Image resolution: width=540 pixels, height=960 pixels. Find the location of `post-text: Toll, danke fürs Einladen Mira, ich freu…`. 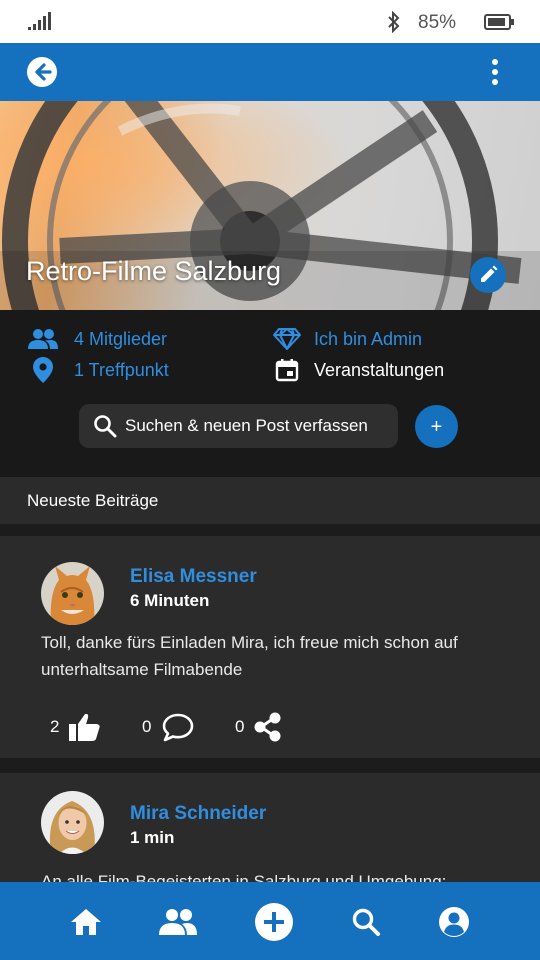

post-text: Toll, danke fürs Einladen Mira, ich freu… is located at coordinates (249, 656).